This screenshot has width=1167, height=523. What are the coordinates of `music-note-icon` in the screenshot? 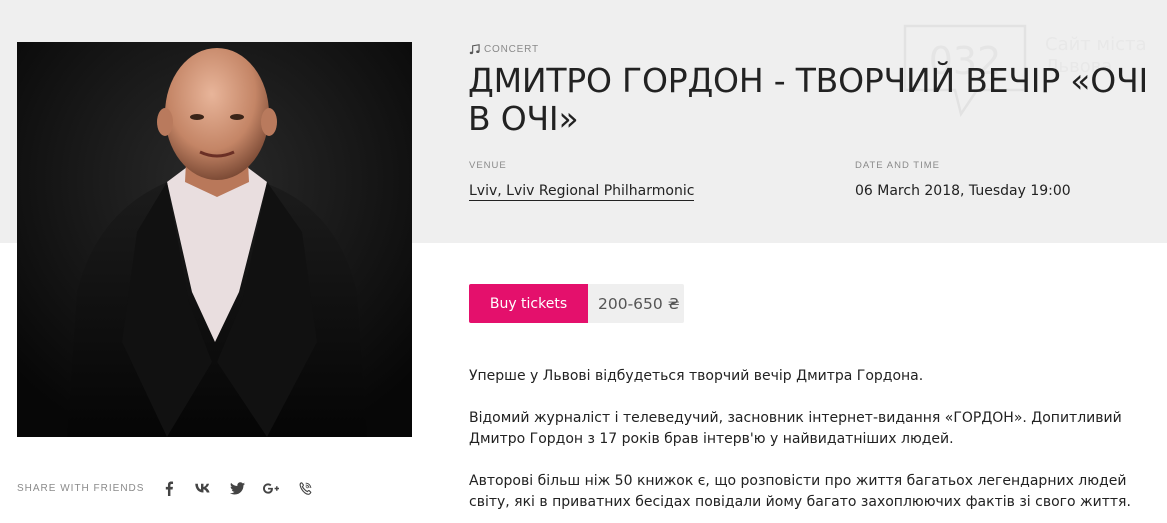 It's located at (474, 49).